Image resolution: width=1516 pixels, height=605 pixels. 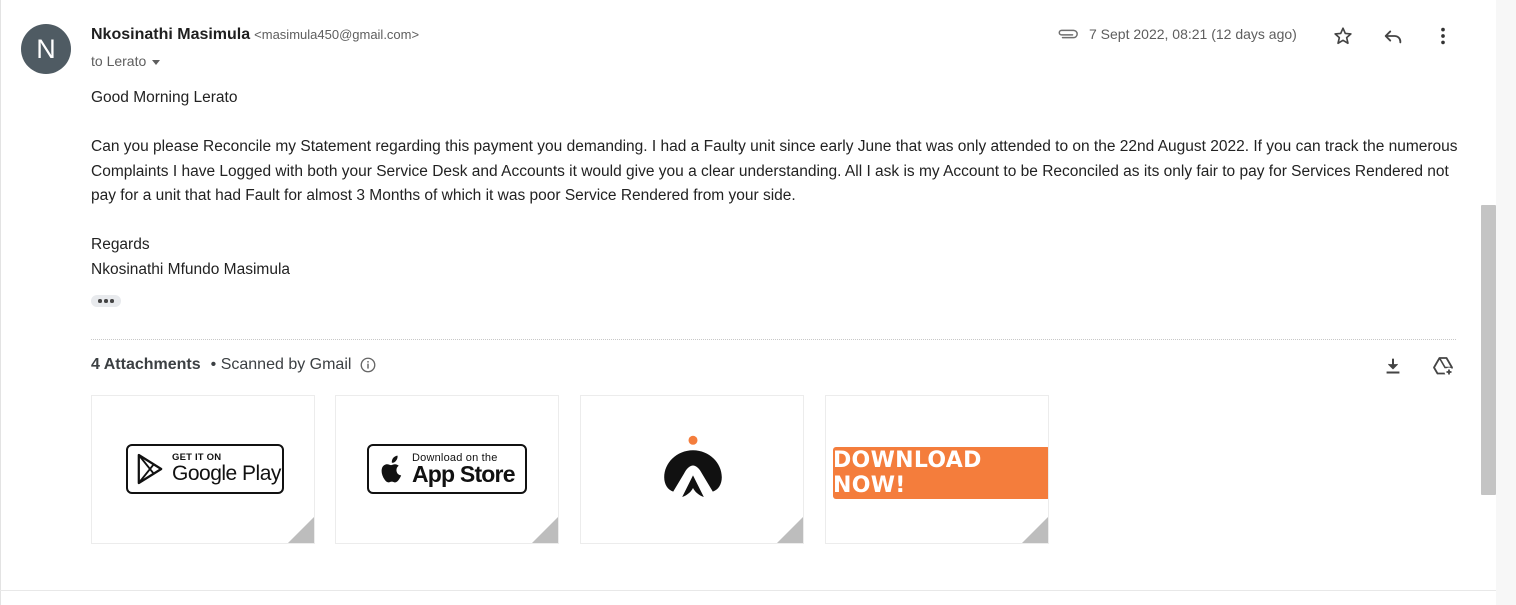 I want to click on google-play-icon, so click(x=150, y=469).